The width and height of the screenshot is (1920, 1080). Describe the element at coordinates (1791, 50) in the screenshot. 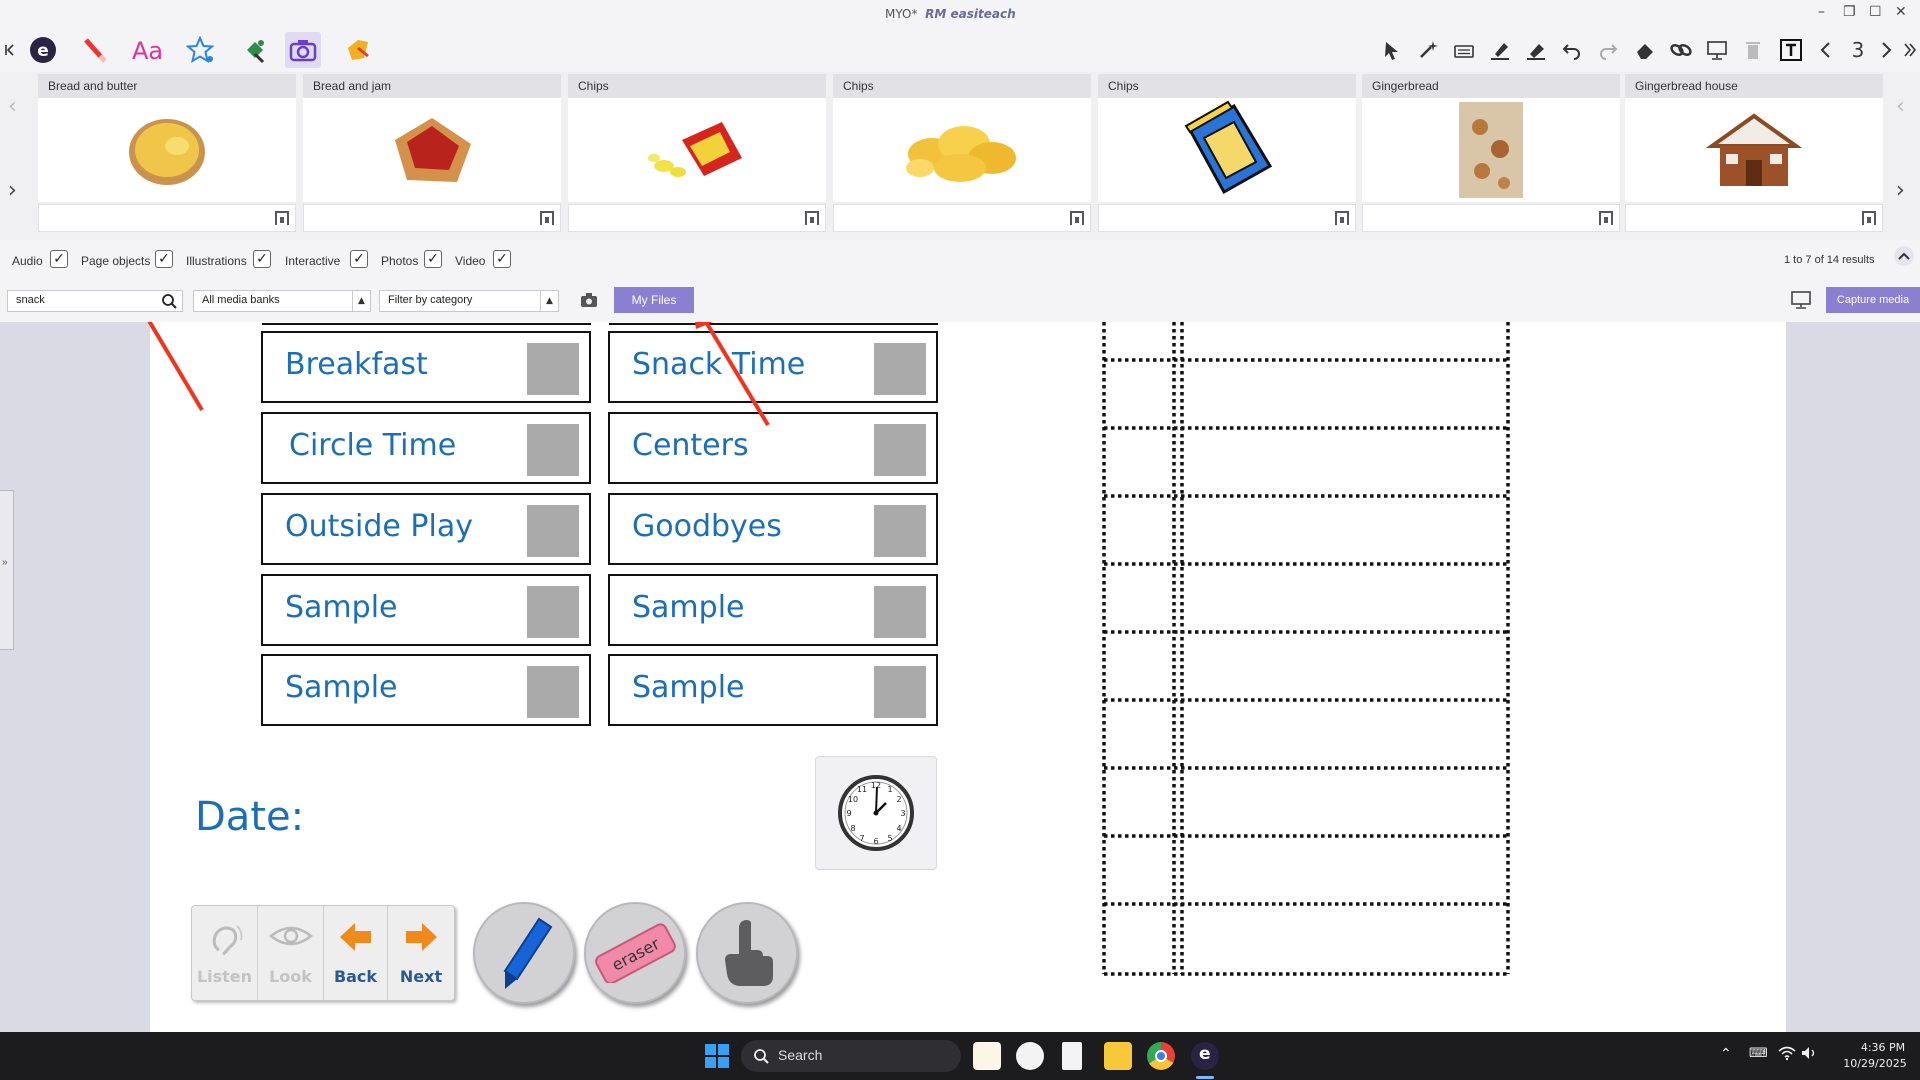

I see `tray-icon` at that location.